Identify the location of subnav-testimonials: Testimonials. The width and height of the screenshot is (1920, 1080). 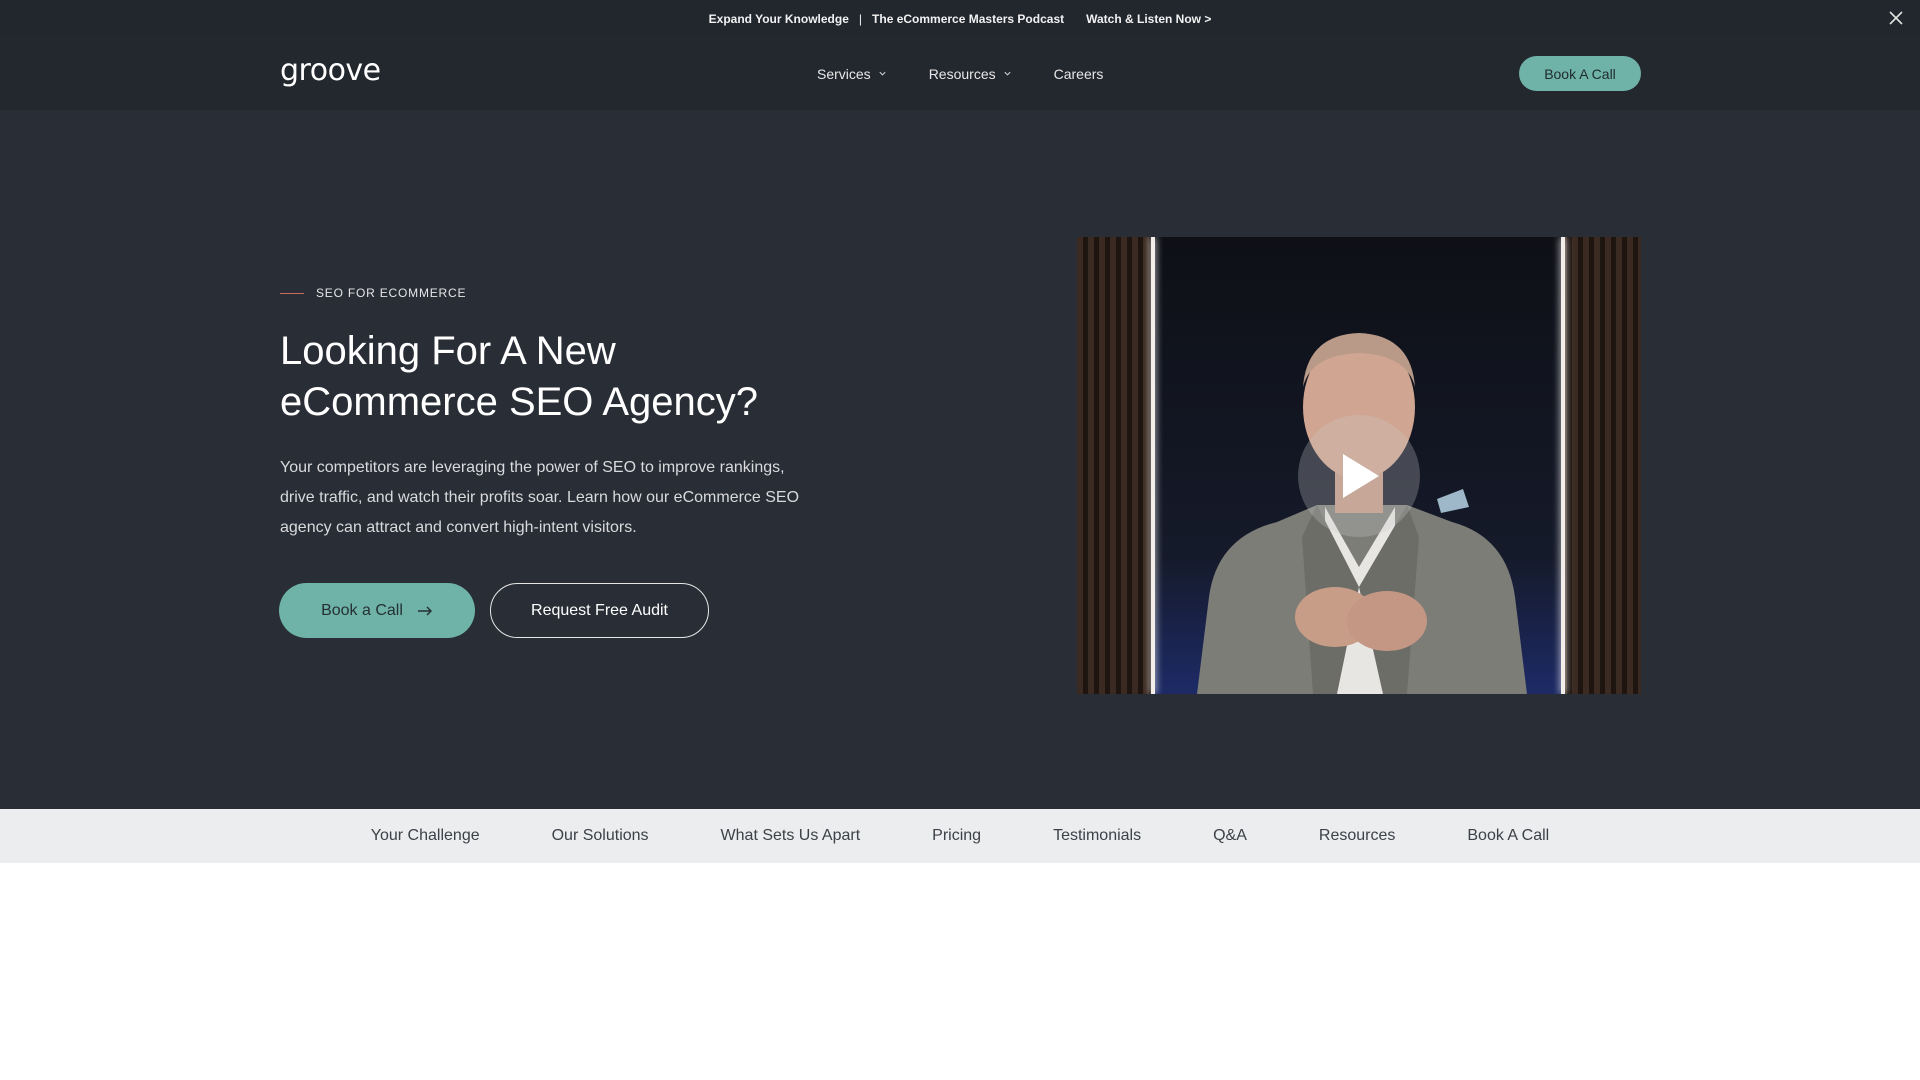
(1097, 836).